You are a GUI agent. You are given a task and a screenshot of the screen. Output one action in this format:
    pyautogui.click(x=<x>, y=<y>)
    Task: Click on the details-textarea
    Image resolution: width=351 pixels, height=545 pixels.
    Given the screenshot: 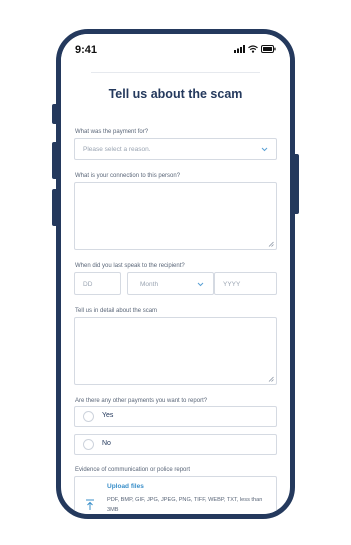 What is the action you would take?
    pyautogui.click(x=175, y=351)
    